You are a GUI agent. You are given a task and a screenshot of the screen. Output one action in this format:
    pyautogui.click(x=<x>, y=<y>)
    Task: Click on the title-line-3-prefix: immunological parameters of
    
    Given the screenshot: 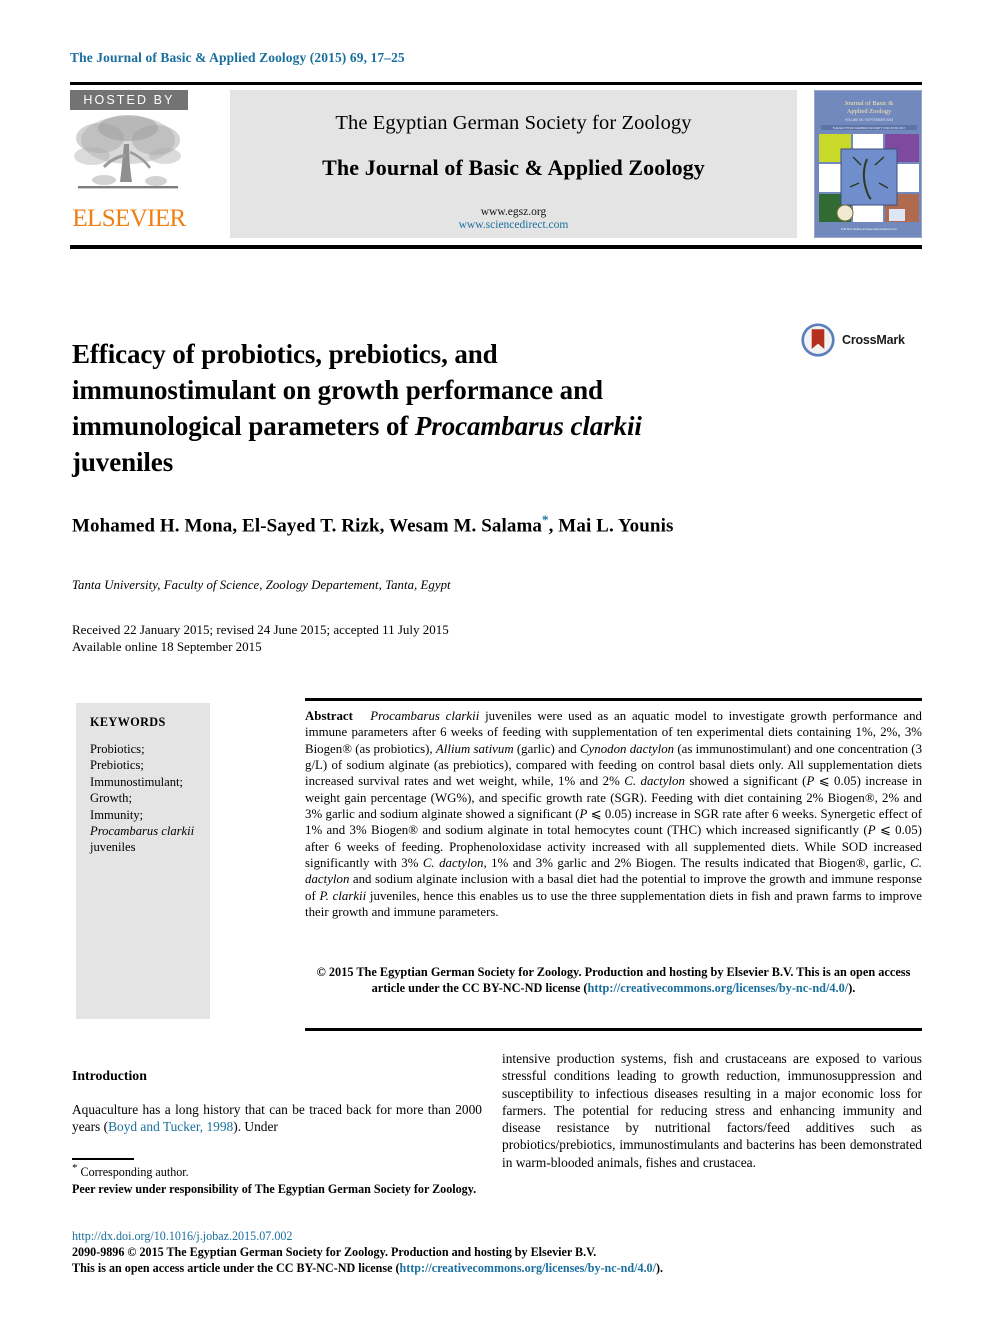 What is the action you would take?
    pyautogui.click(x=243, y=426)
    